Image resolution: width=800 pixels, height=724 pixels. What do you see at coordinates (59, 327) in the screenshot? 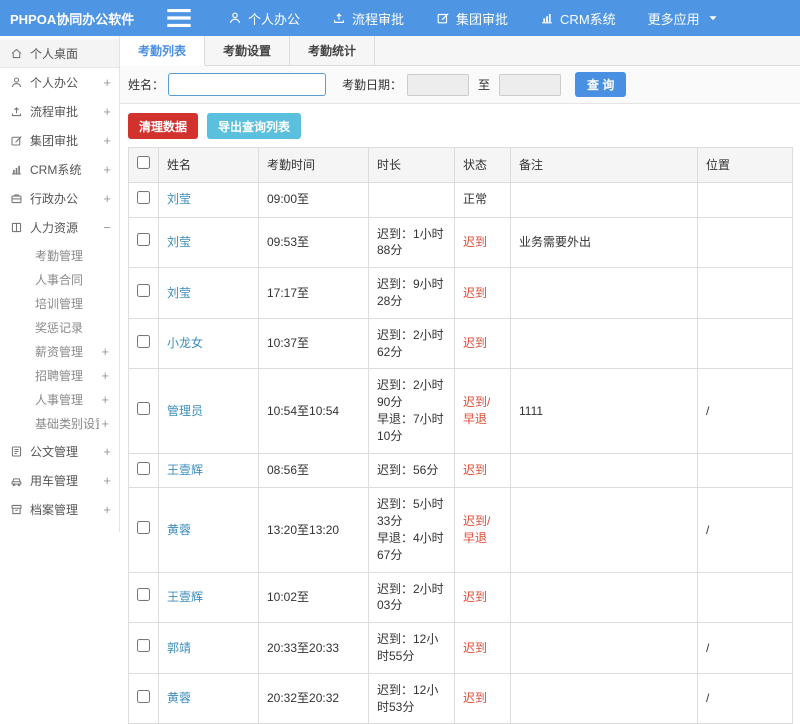
I see `sidebar-subitem: 奖惩记录` at bounding box center [59, 327].